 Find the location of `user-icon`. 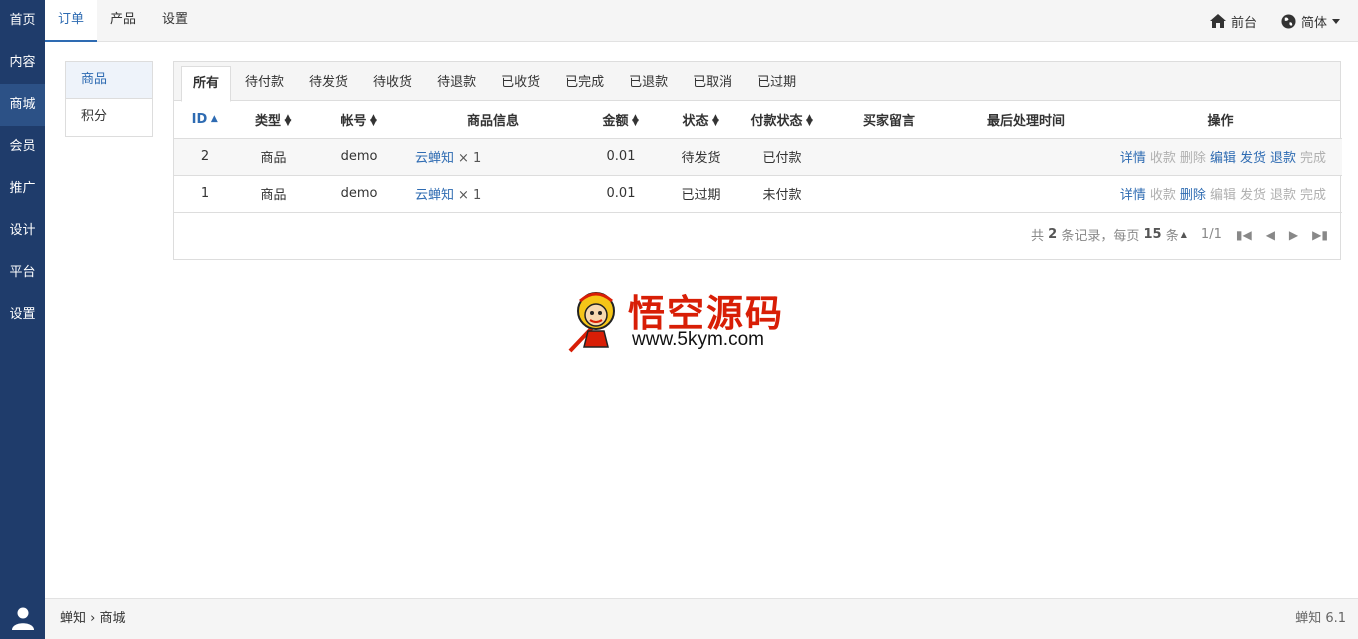

user-icon is located at coordinates (22, 618).